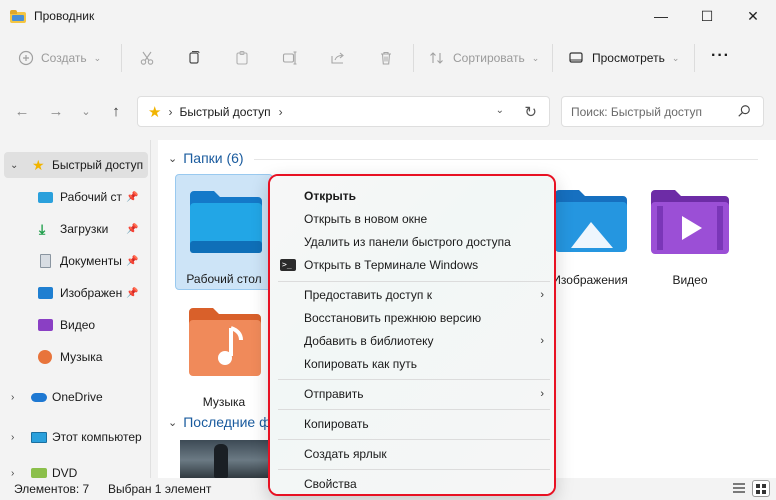 The width and height of the screenshot is (776, 500). I want to click on view-label: Просмотреть, so click(628, 58).